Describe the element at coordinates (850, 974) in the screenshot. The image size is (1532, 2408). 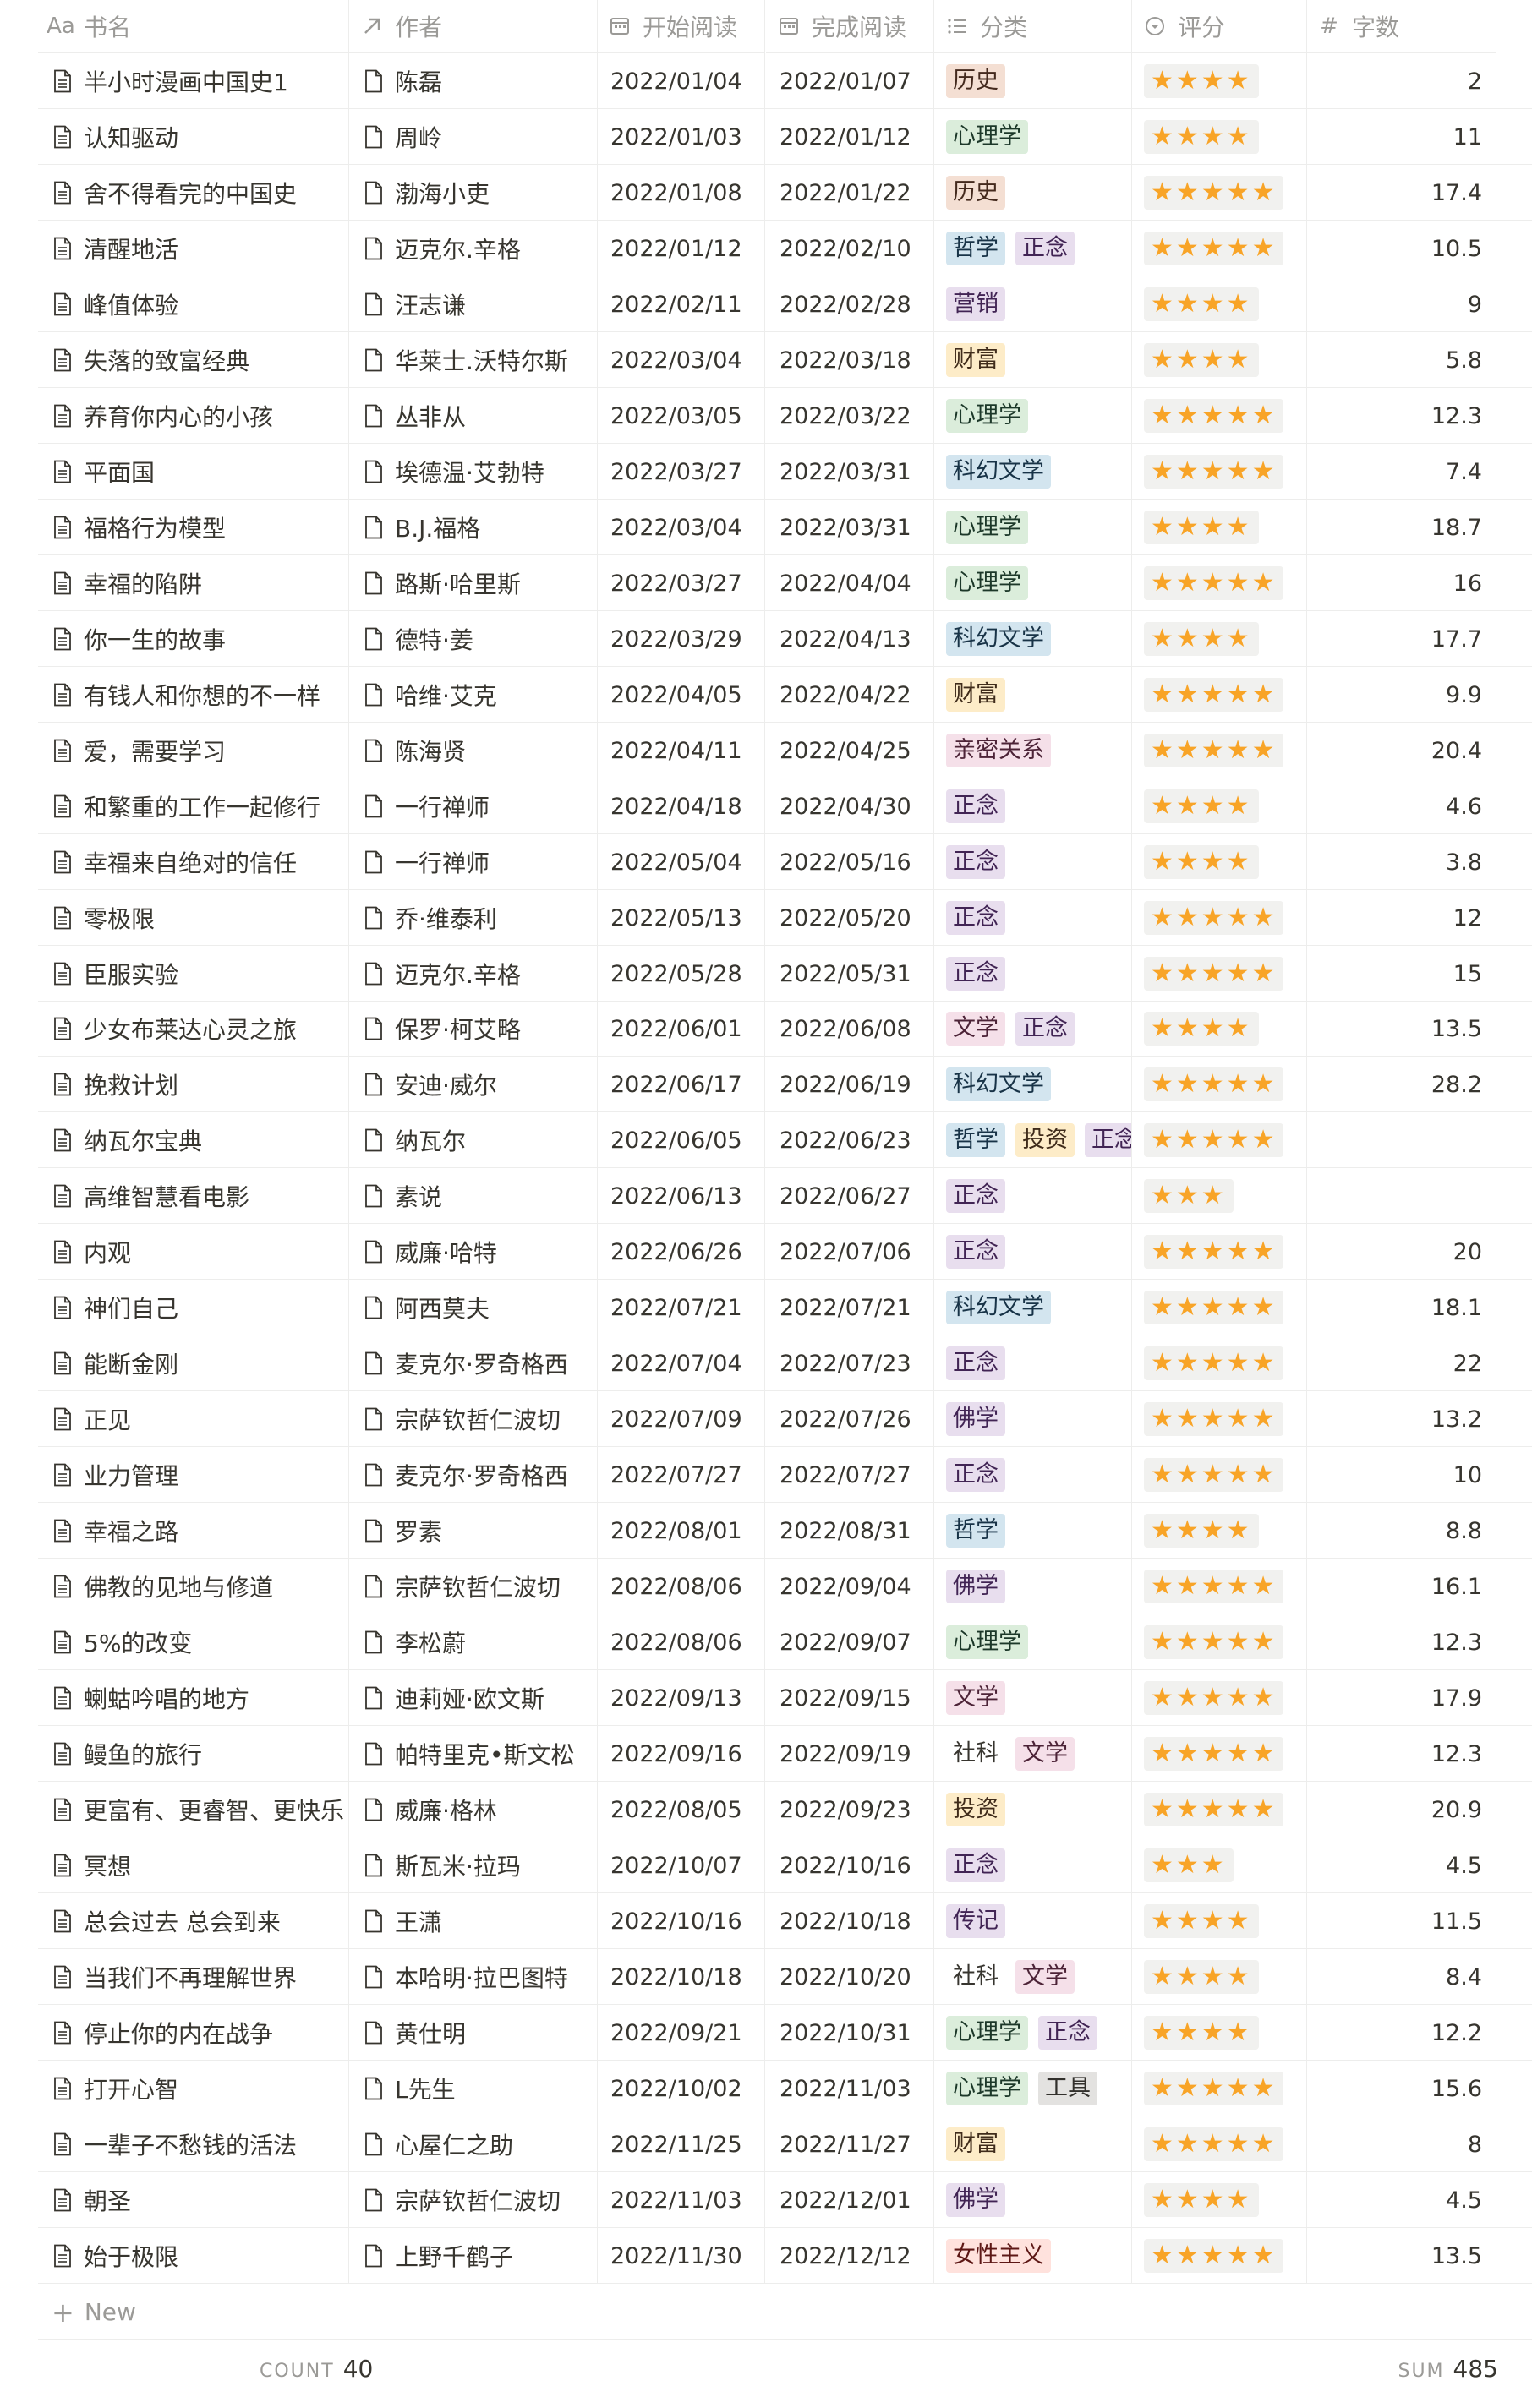
I see `end-date-cell: 2022/05/31` at that location.